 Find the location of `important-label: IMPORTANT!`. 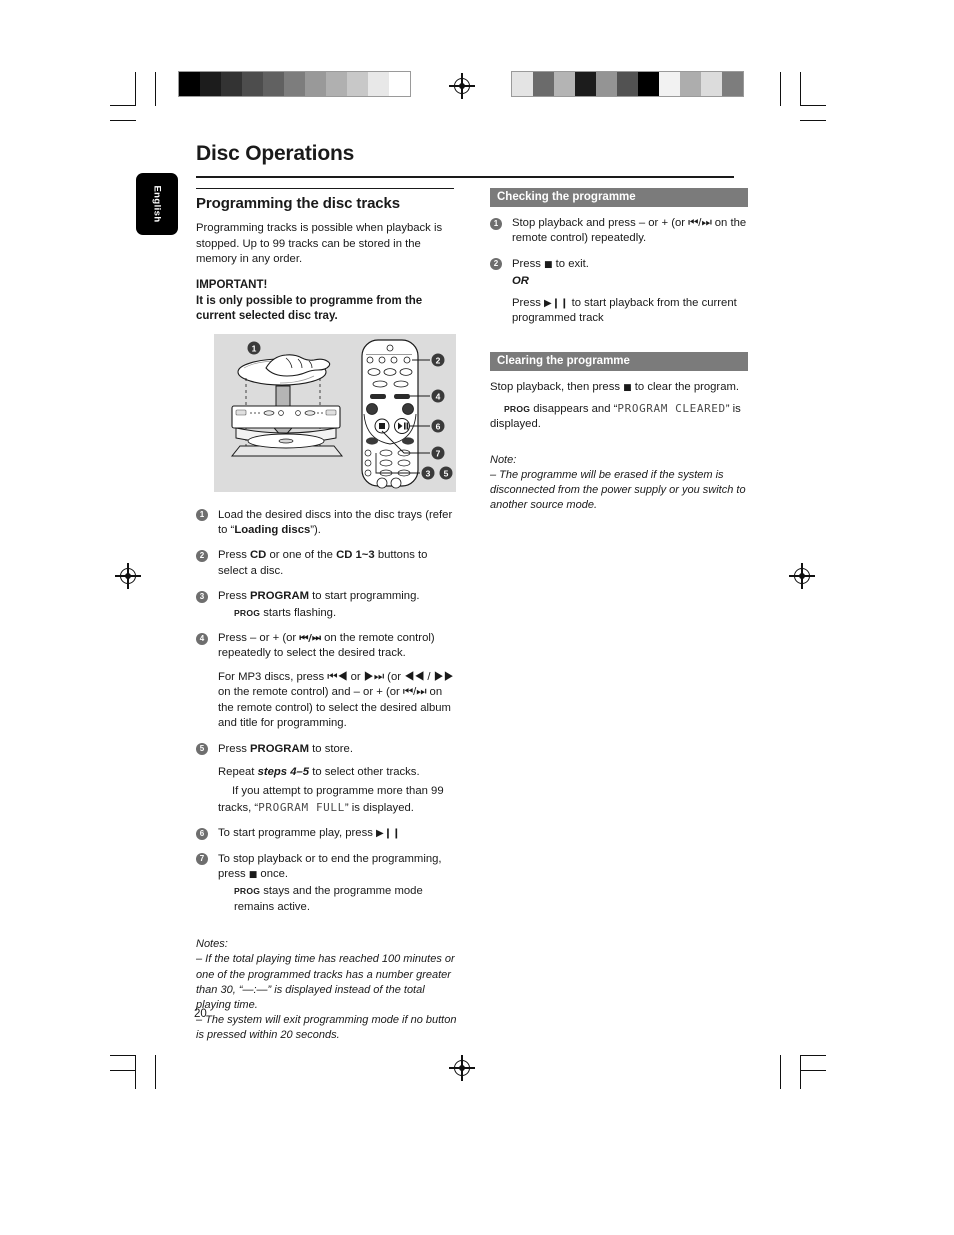

important-label: IMPORTANT! is located at coordinates (232, 285).